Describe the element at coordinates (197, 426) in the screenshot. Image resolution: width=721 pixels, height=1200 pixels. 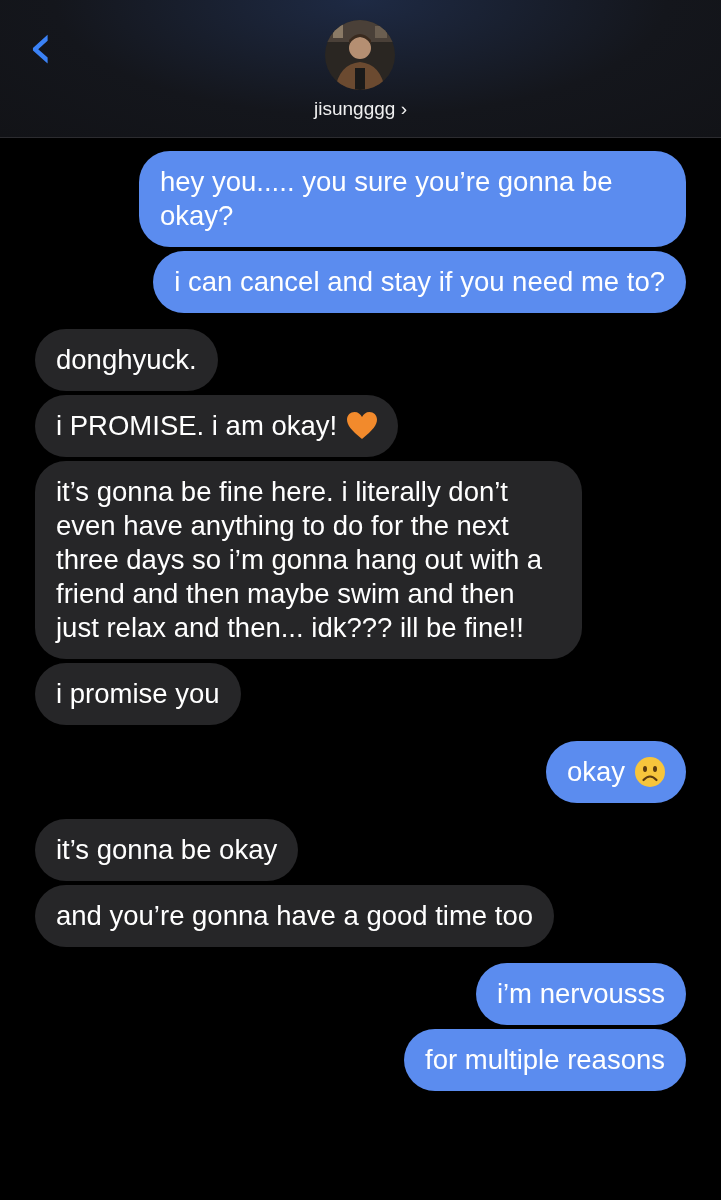
I see `message-text: i PROMISE. i am okay!` at that location.